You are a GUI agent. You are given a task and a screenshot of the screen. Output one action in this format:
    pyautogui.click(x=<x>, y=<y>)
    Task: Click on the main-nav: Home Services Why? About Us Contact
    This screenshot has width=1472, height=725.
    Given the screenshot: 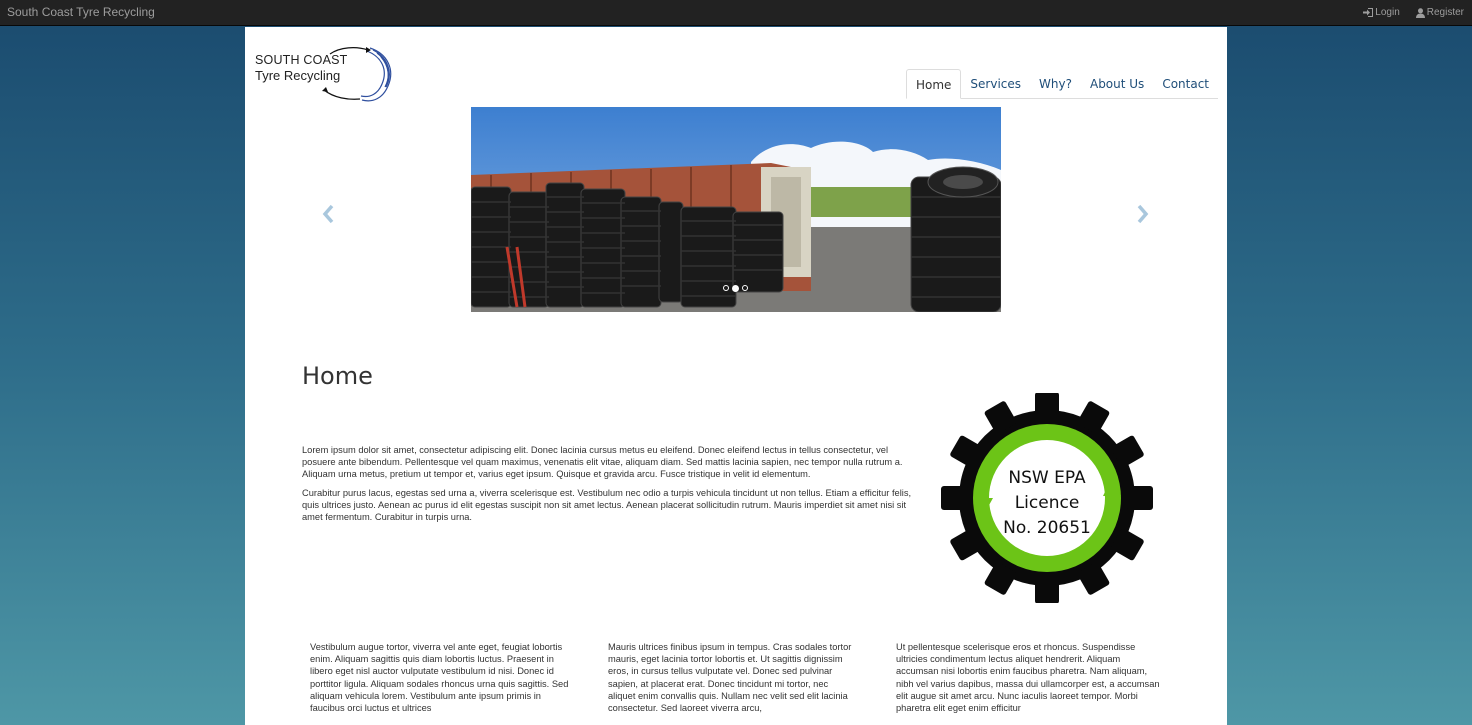 What is the action you would take?
    pyautogui.click(x=1061, y=84)
    